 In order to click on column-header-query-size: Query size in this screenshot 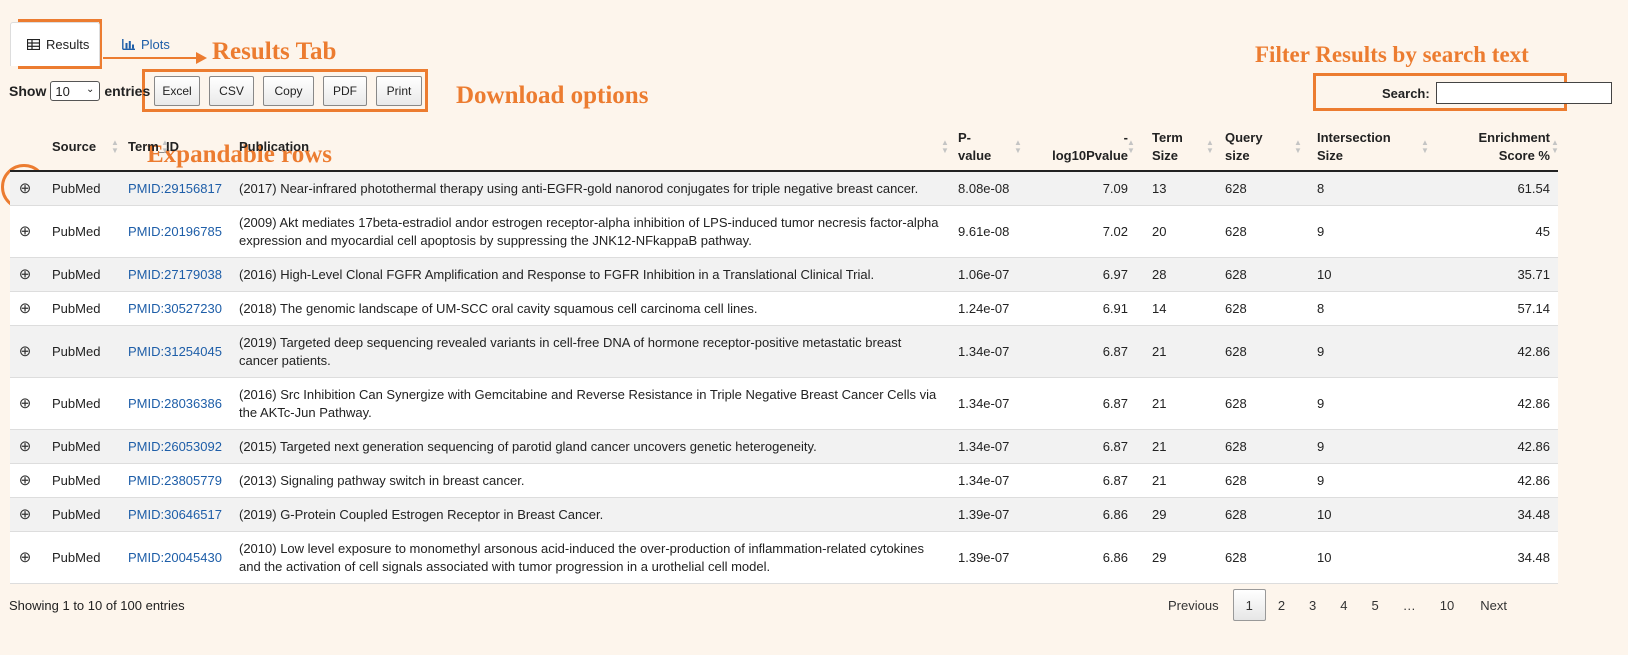, I will do `click(1255, 147)`.